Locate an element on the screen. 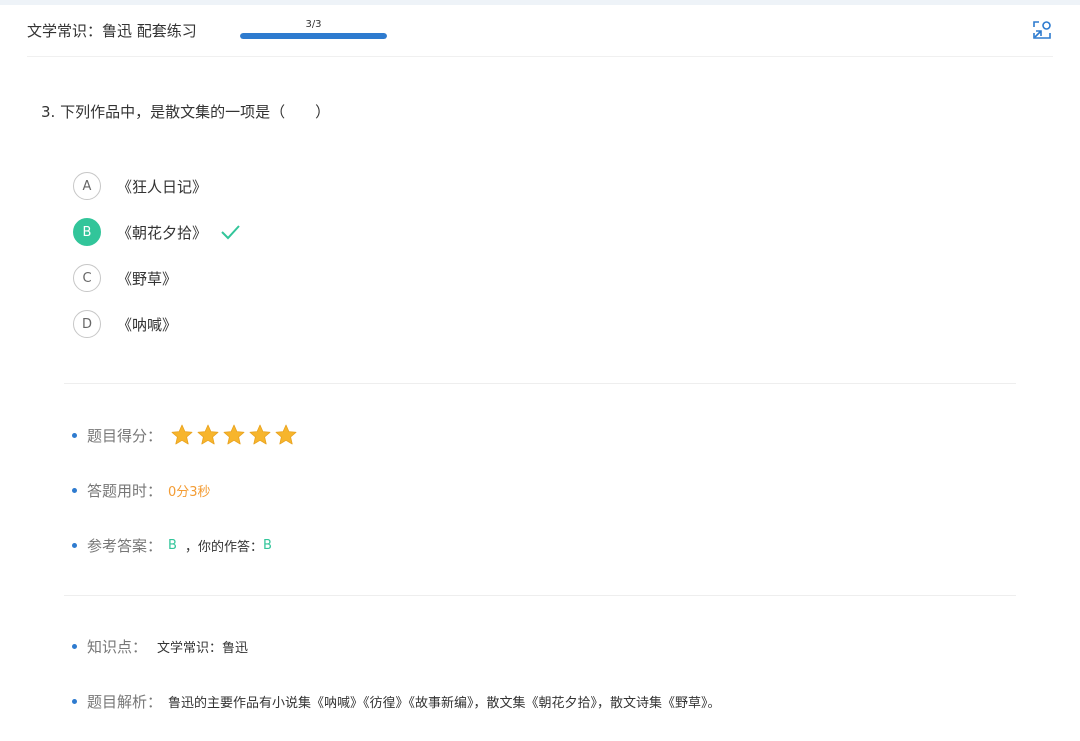 The image size is (1080, 741). check-icon is located at coordinates (230, 232).